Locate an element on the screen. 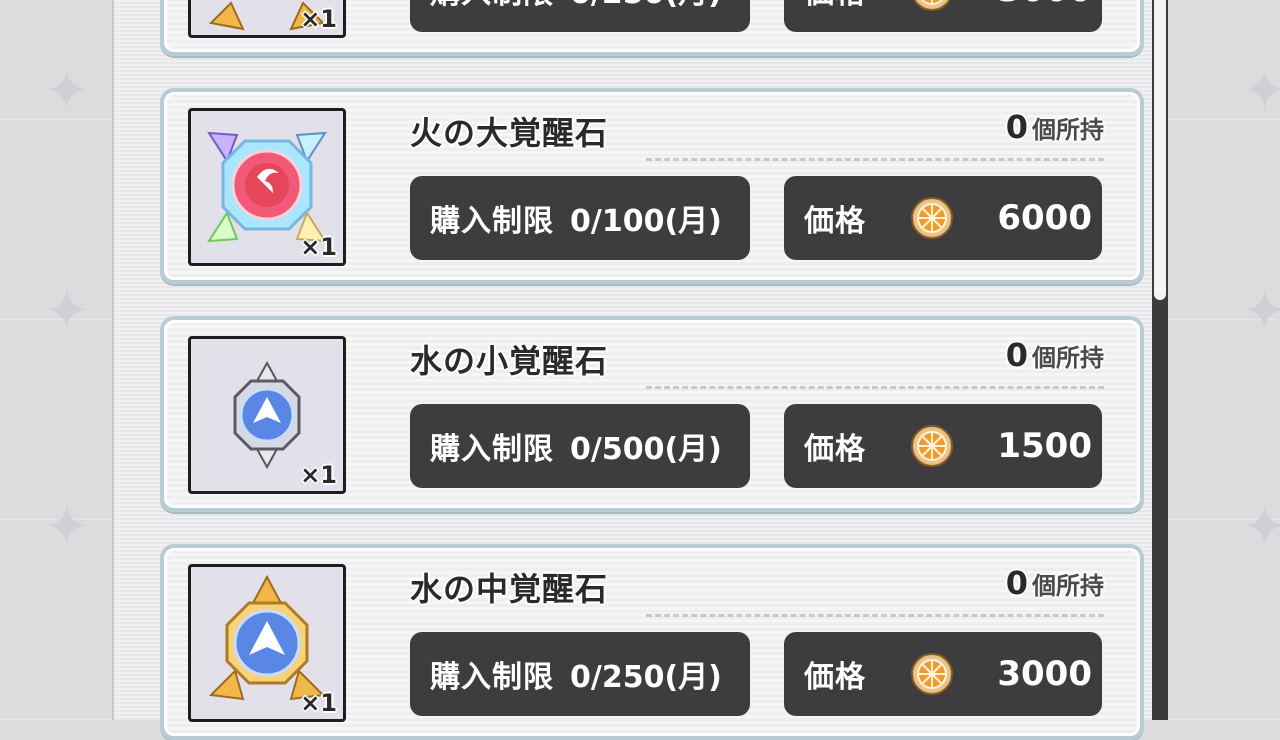 Image resolution: width=1280 pixels, height=740 pixels. price-value: 6000 is located at coordinates (1044, 218).